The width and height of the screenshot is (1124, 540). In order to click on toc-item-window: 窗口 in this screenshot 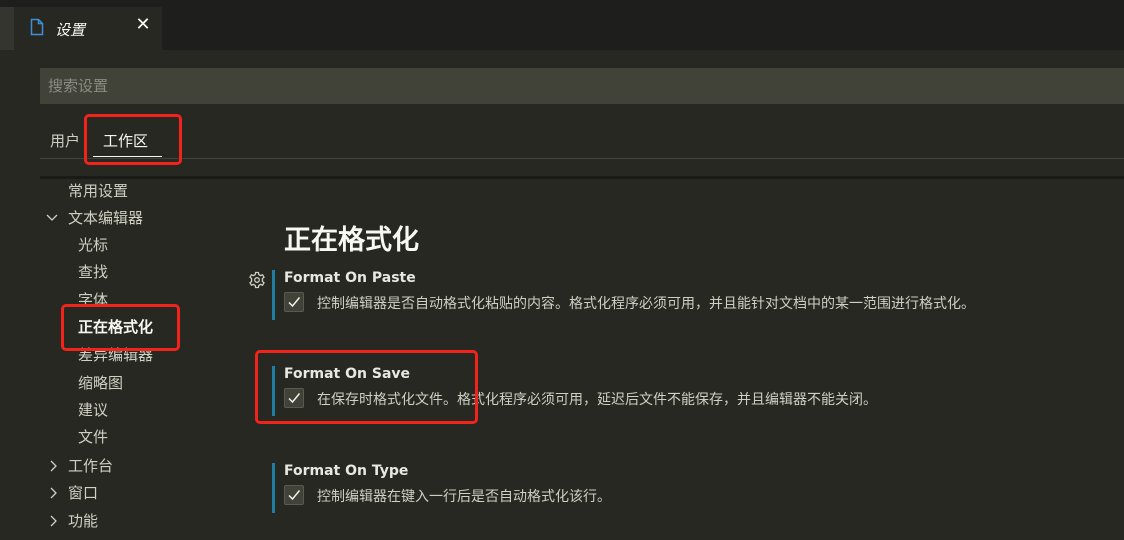, I will do `click(83, 493)`.